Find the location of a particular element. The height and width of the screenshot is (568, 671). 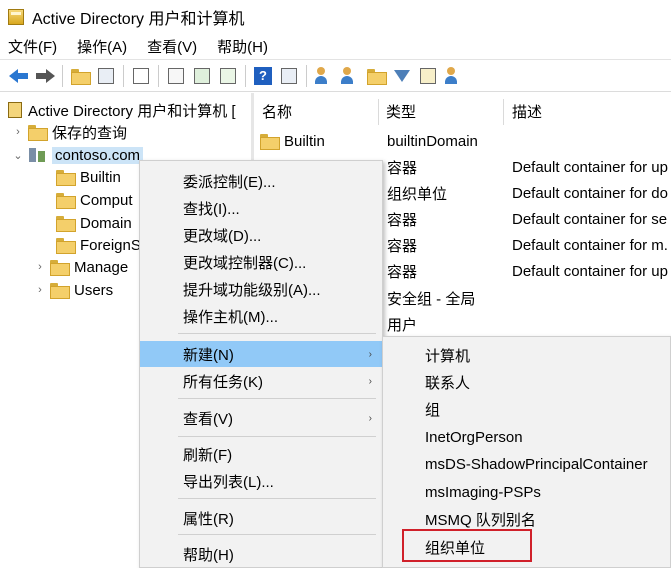

title-bar: Active Directory 用户和计算机 is located at coordinates (335, 17).